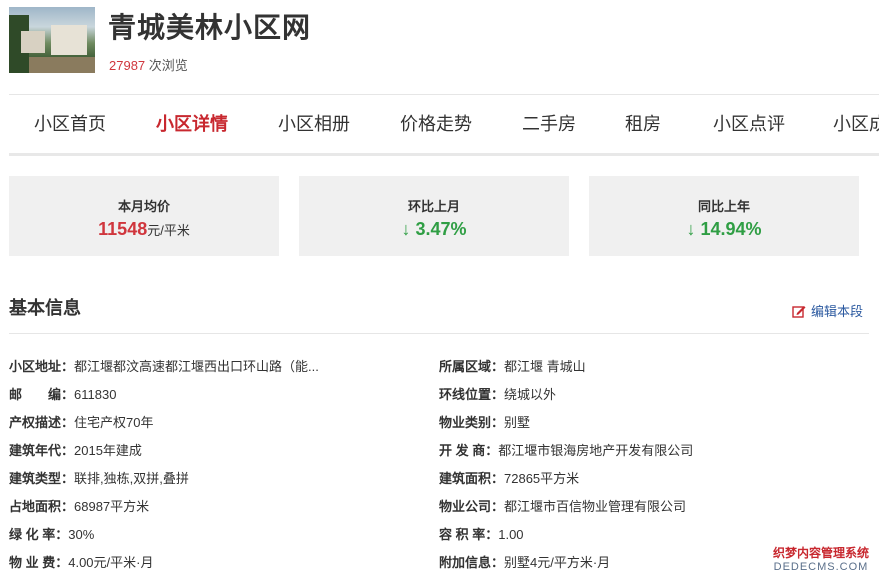  Describe the element at coordinates (723, 206) in the screenshot. I see `stat-label: 同比上年` at that location.